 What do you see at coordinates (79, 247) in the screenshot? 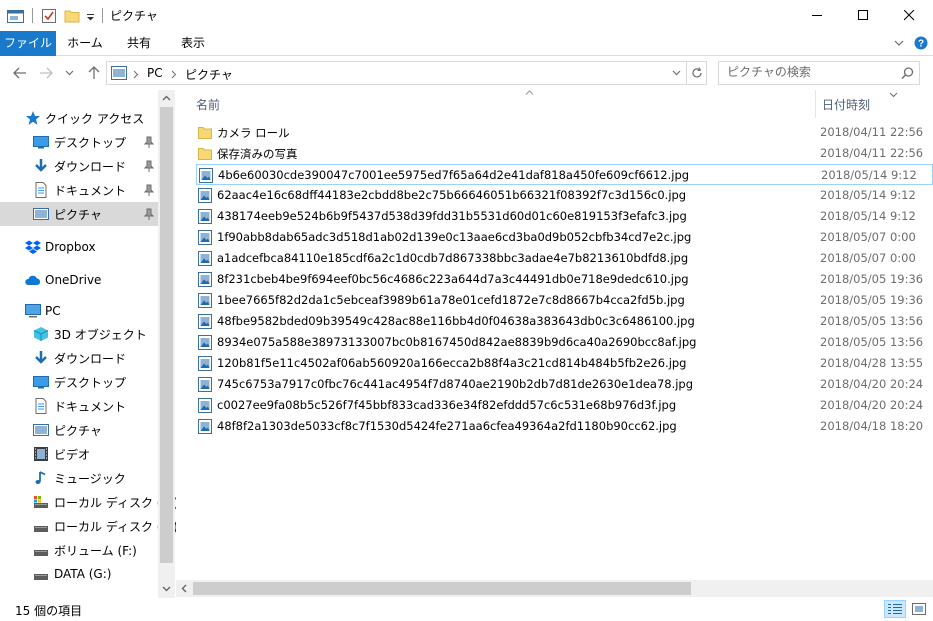
I see `nav-item-dropbox: Dropbox` at bounding box center [79, 247].